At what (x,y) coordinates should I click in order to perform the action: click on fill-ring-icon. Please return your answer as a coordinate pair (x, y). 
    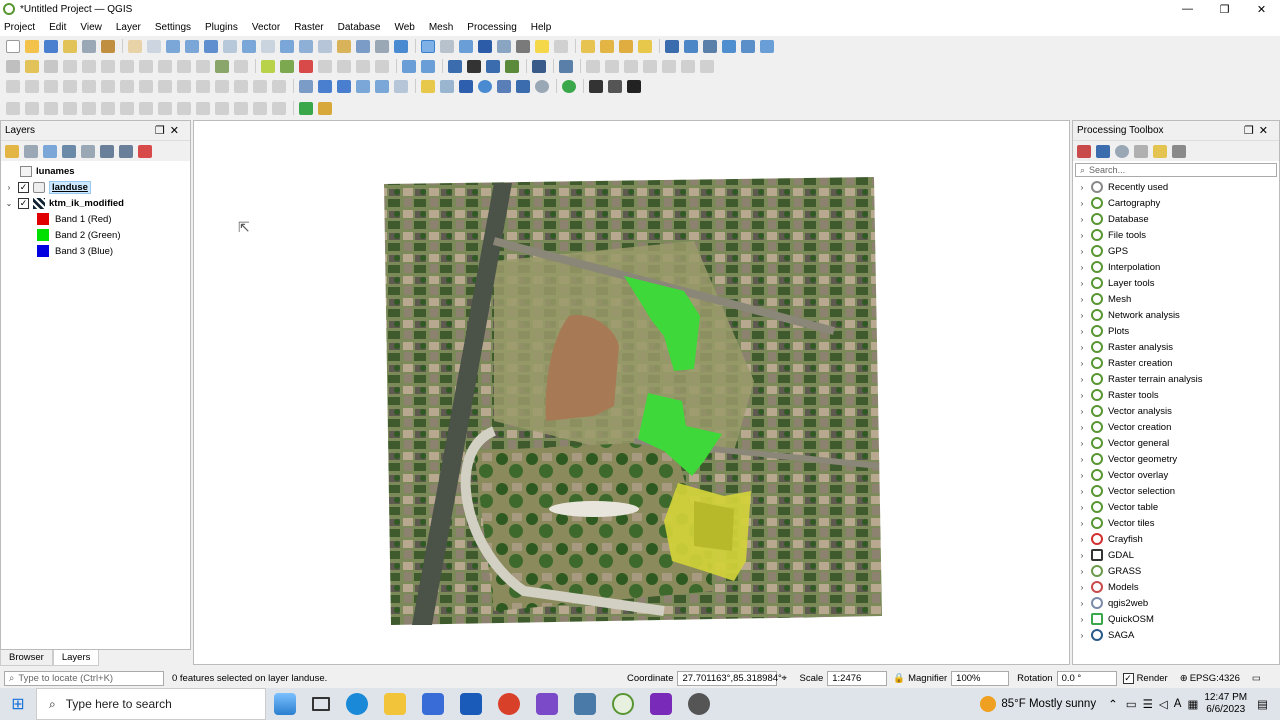
    Looking at the image, I should click on (165, 86).